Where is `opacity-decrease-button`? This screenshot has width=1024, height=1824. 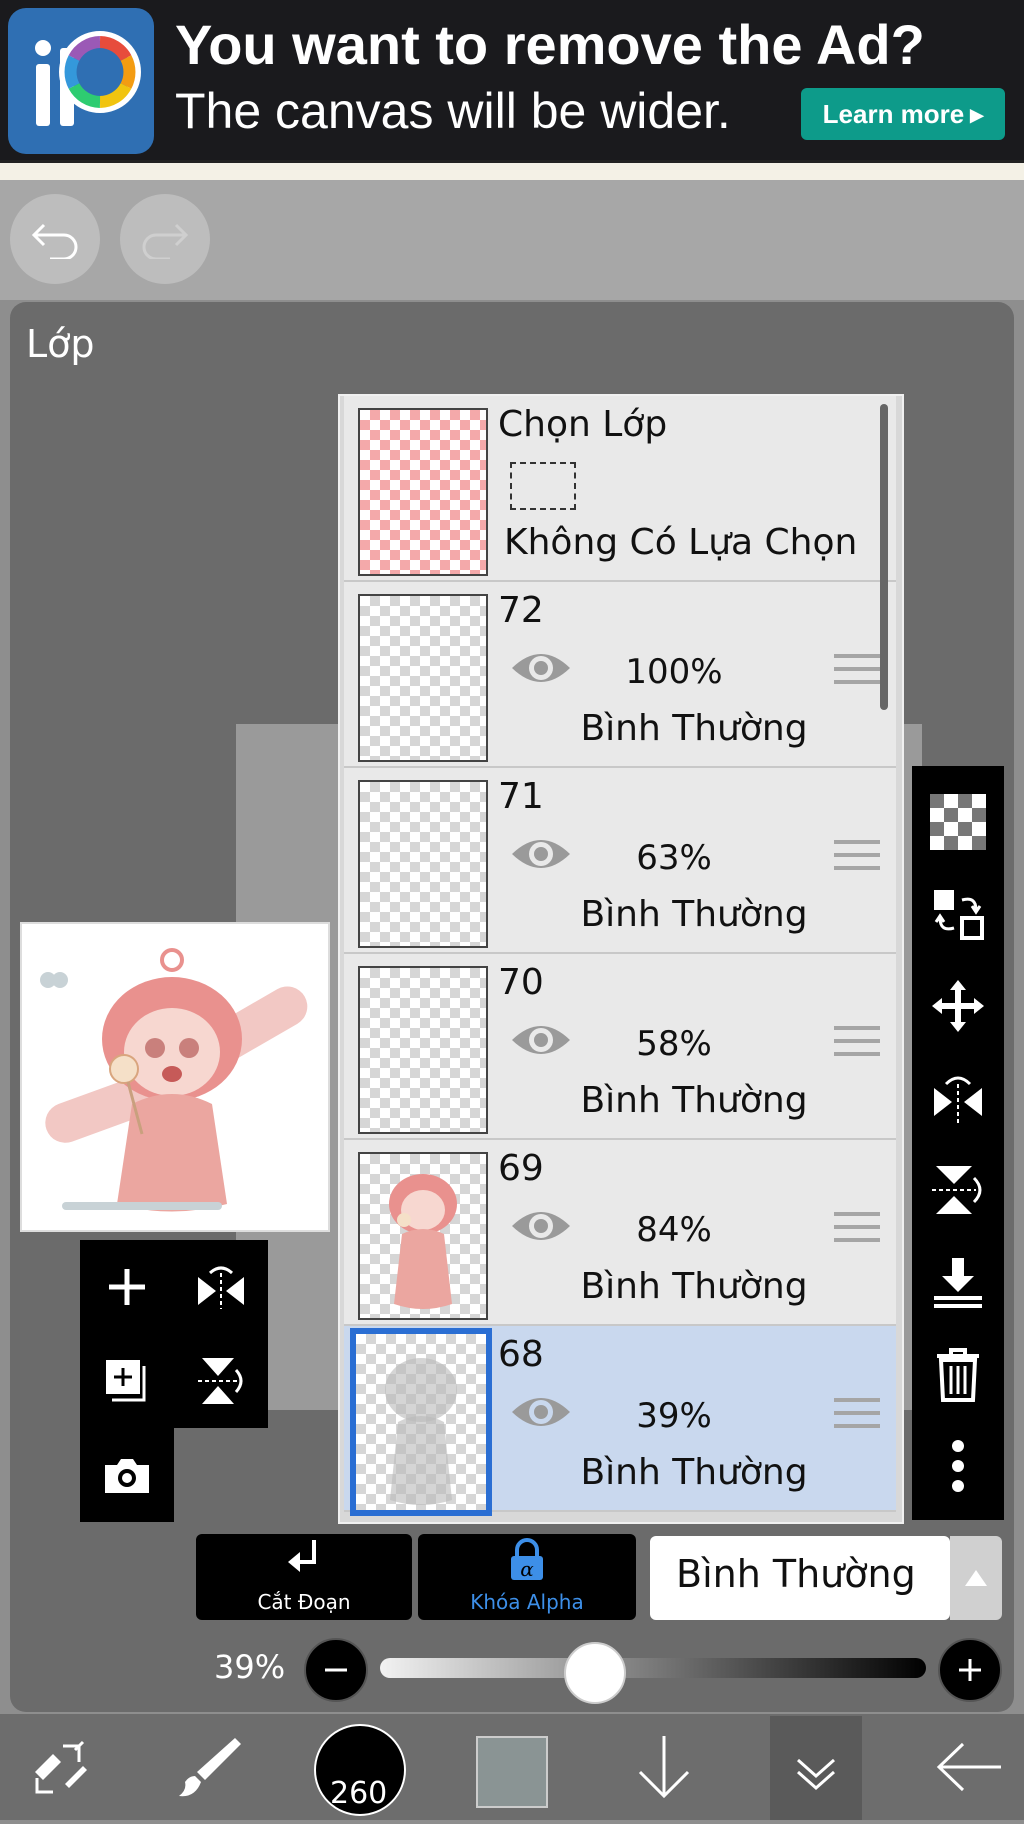 opacity-decrease-button is located at coordinates (336, 1670).